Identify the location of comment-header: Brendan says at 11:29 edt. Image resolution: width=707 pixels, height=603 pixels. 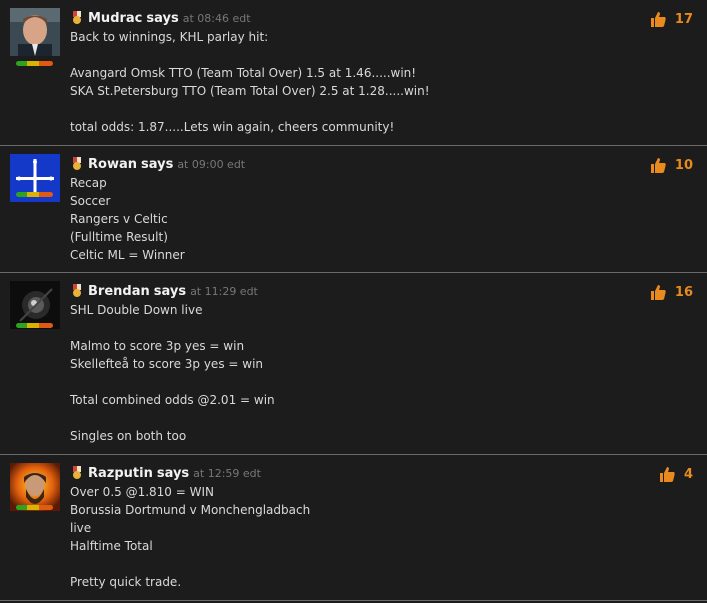
(164, 291).